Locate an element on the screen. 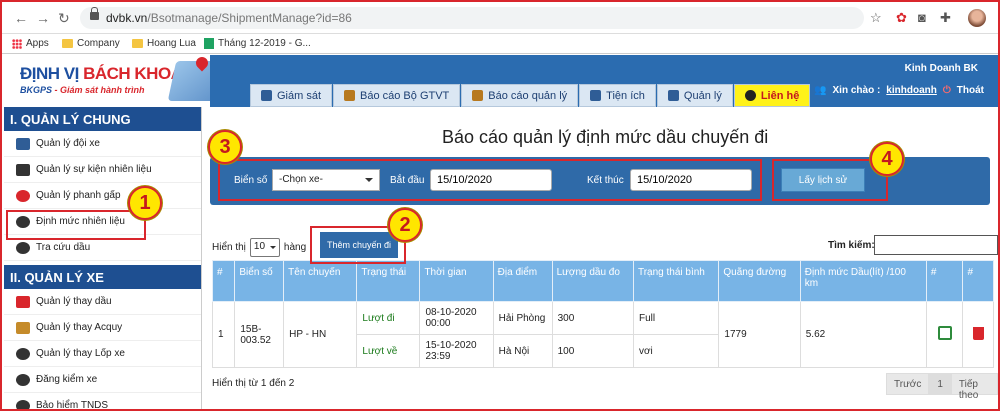  user-greeting: 👥 Xin chào : kinhdoanh ⏻ Thoát is located at coordinates (899, 90).